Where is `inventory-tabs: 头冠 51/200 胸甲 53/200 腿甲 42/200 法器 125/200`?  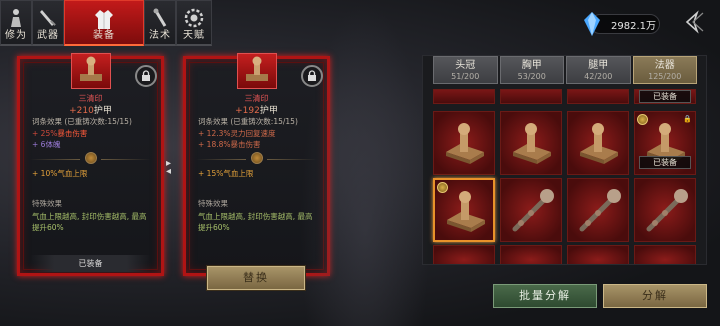
inventory-tabs: 头冠 51/200 胸甲 53/200 腿甲 42/200 法器 125/200 is located at coordinates (565, 70).